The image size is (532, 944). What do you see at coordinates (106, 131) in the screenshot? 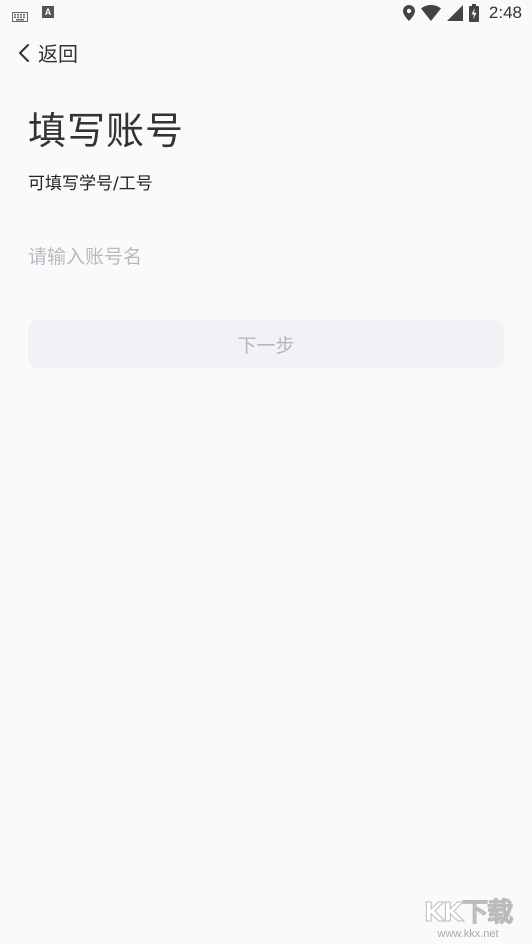
I see `page-title: 填写账号` at bounding box center [106, 131].